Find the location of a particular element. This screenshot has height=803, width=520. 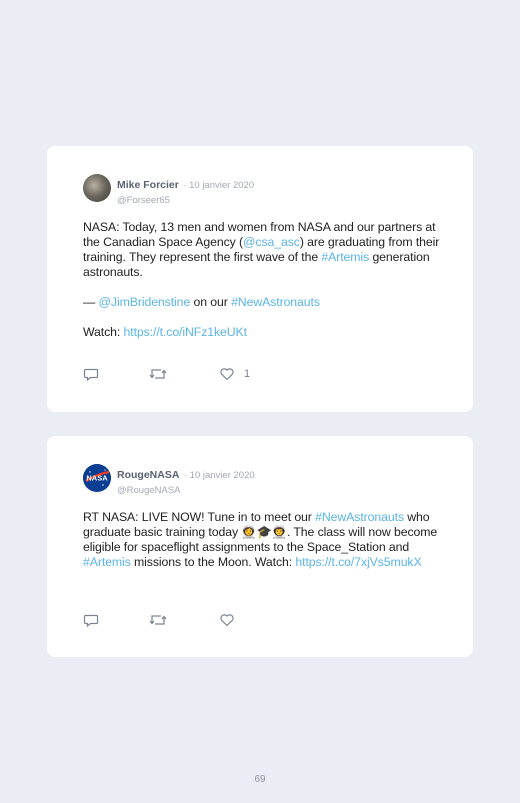

author-name: Mike Forcier is located at coordinates (148, 185).